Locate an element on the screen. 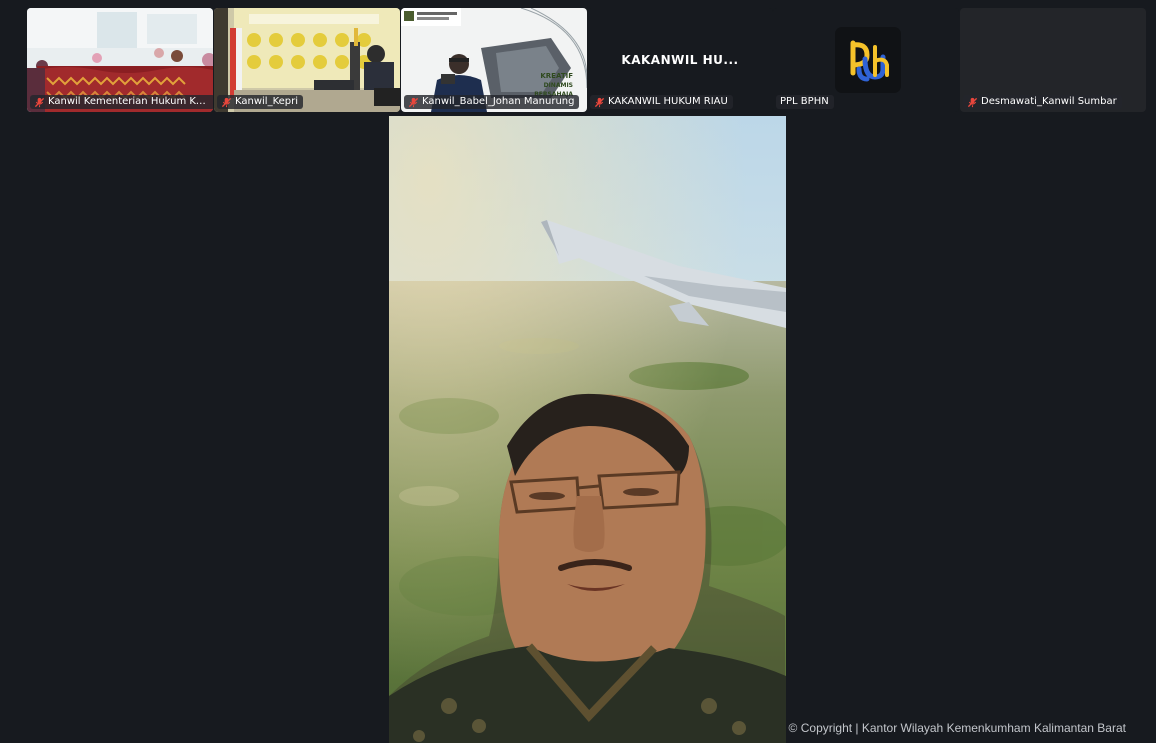  participant-name-tag: Desmawati_Kanwil Sumbar is located at coordinates (1042, 102).